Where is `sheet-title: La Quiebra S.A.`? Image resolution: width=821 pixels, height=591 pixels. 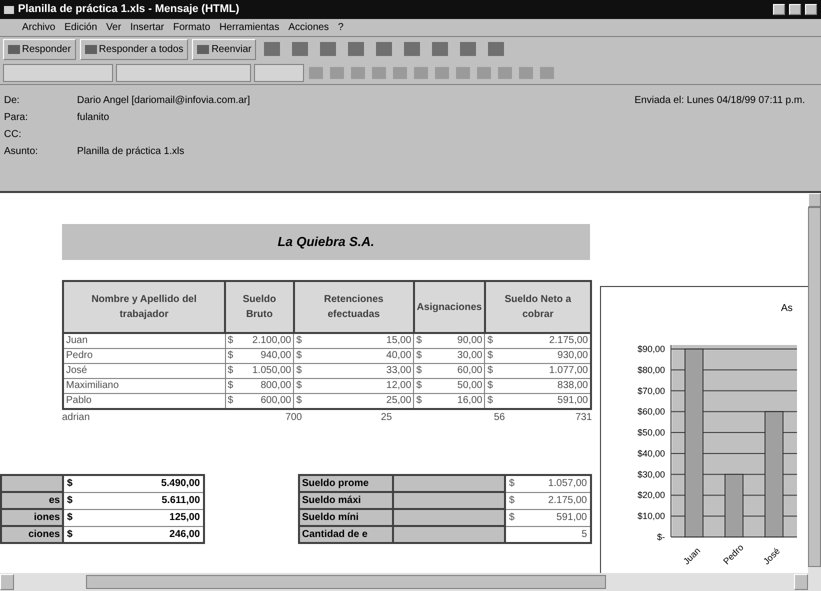
sheet-title: La Quiebra S.A. is located at coordinates (326, 242).